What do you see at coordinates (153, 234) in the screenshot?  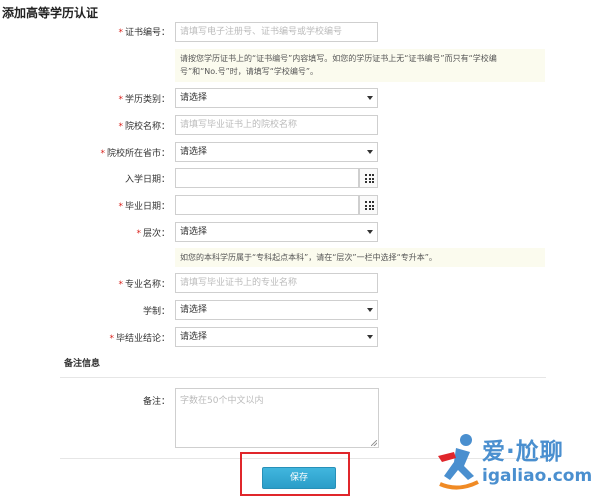 I see `level-label: * 层次：` at bounding box center [153, 234].